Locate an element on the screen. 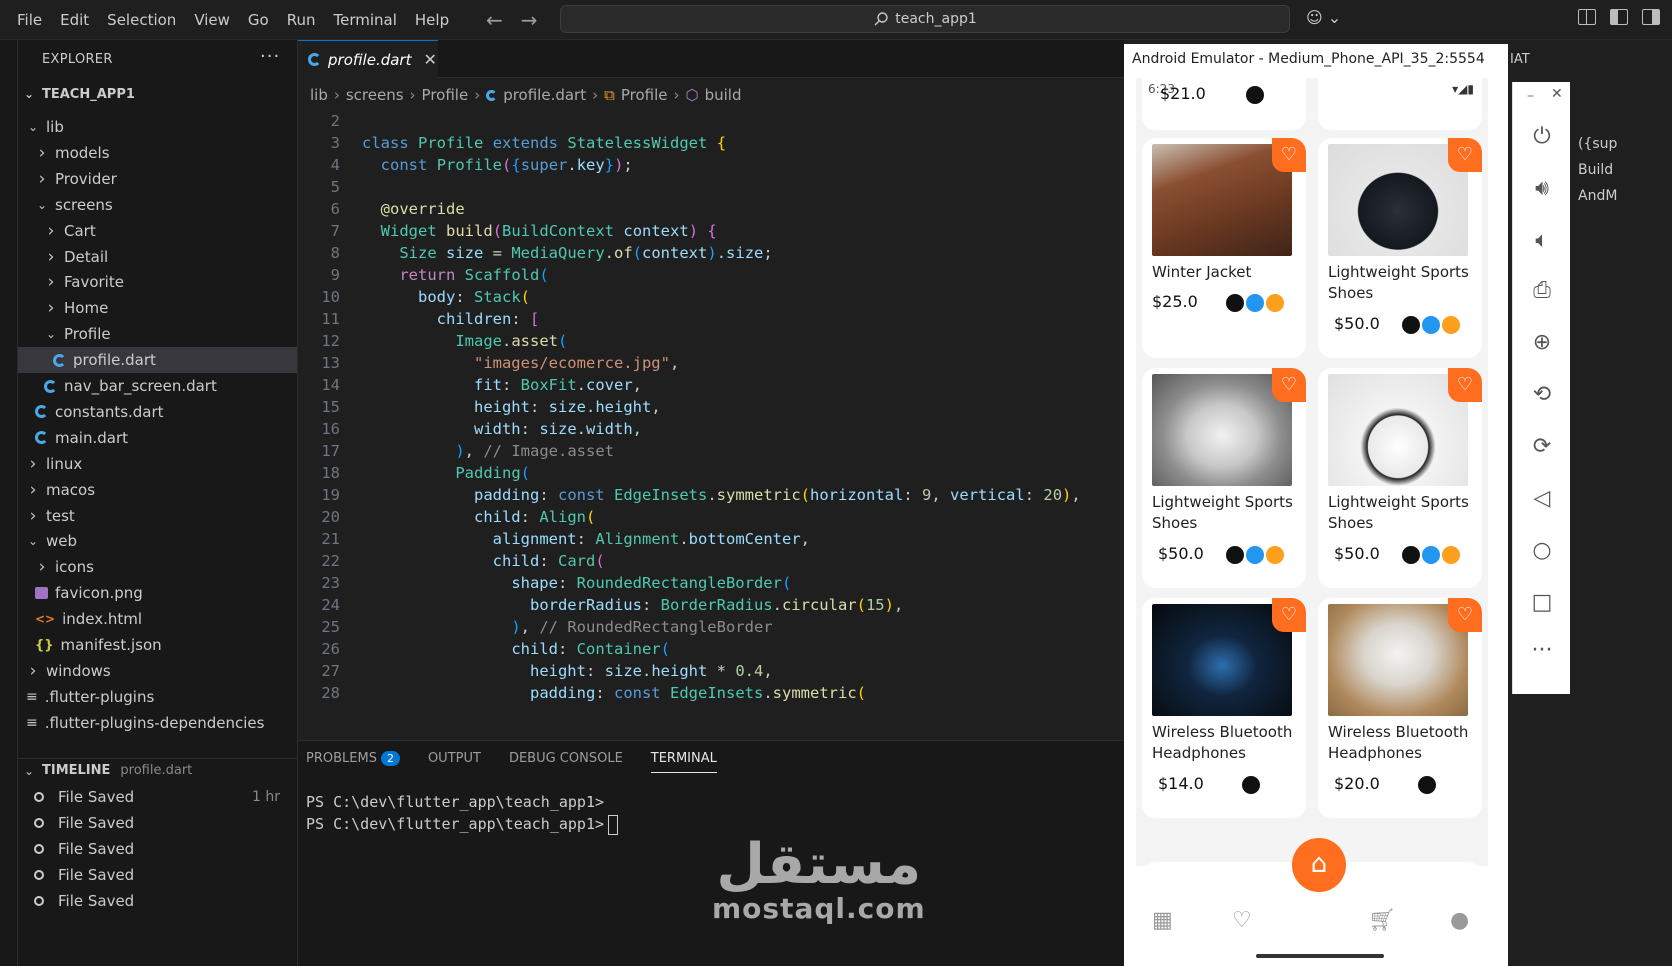  profile-icon: ● is located at coordinates (1459, 920).